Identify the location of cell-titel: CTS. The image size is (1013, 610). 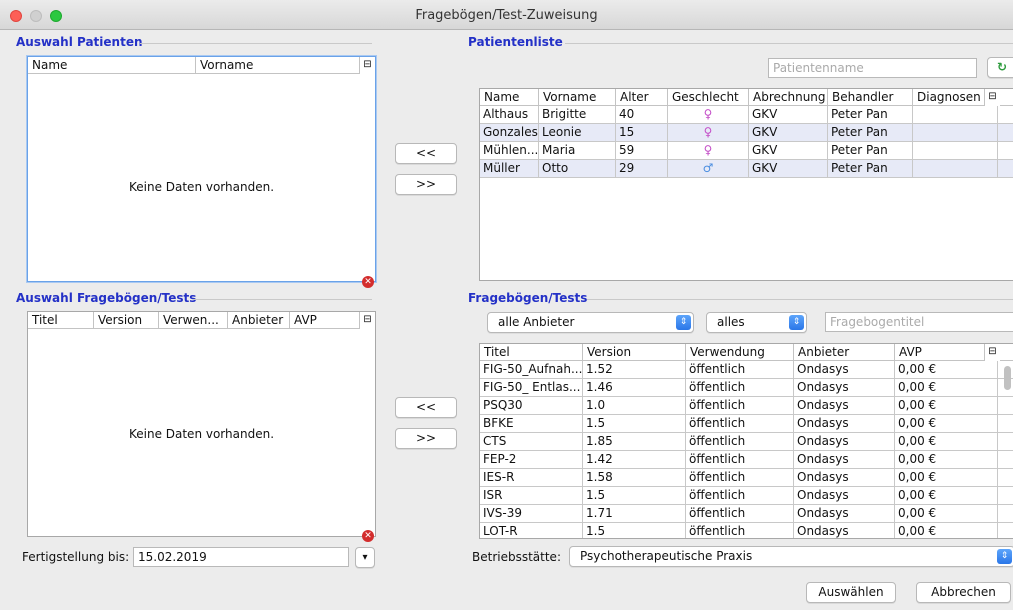
(531, 442).